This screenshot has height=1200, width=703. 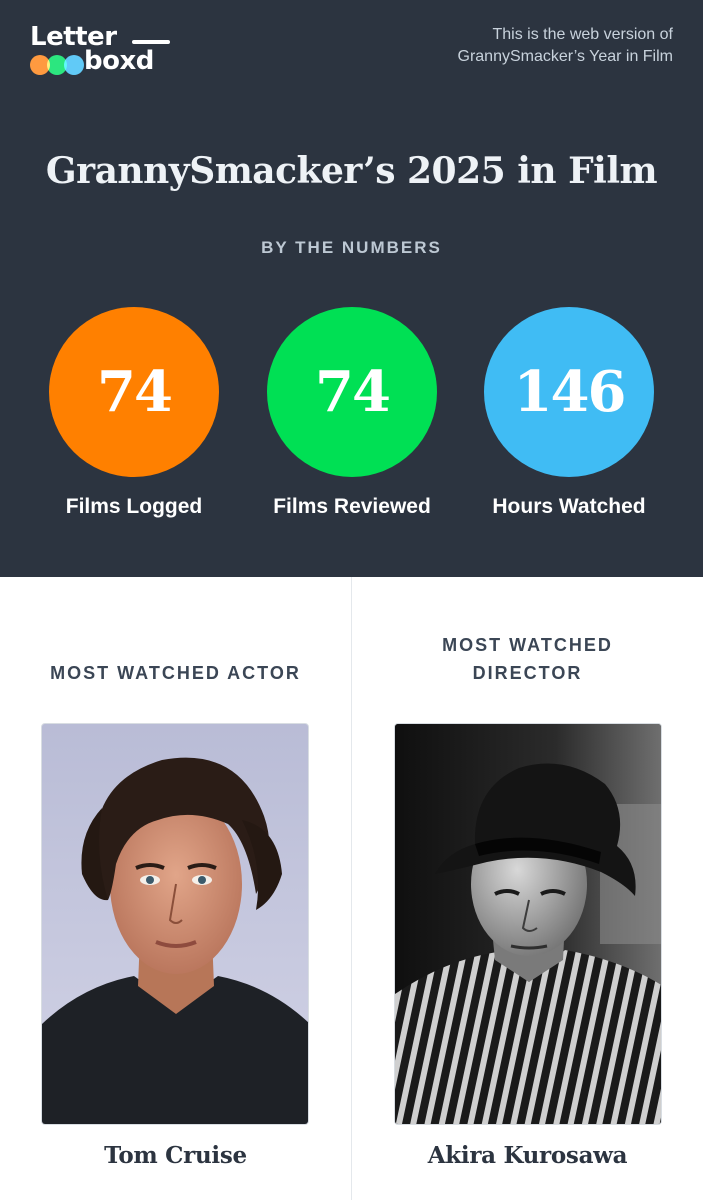 I want to click on director-heading-line2: DIRECTOR, so click(x=527, y=673).